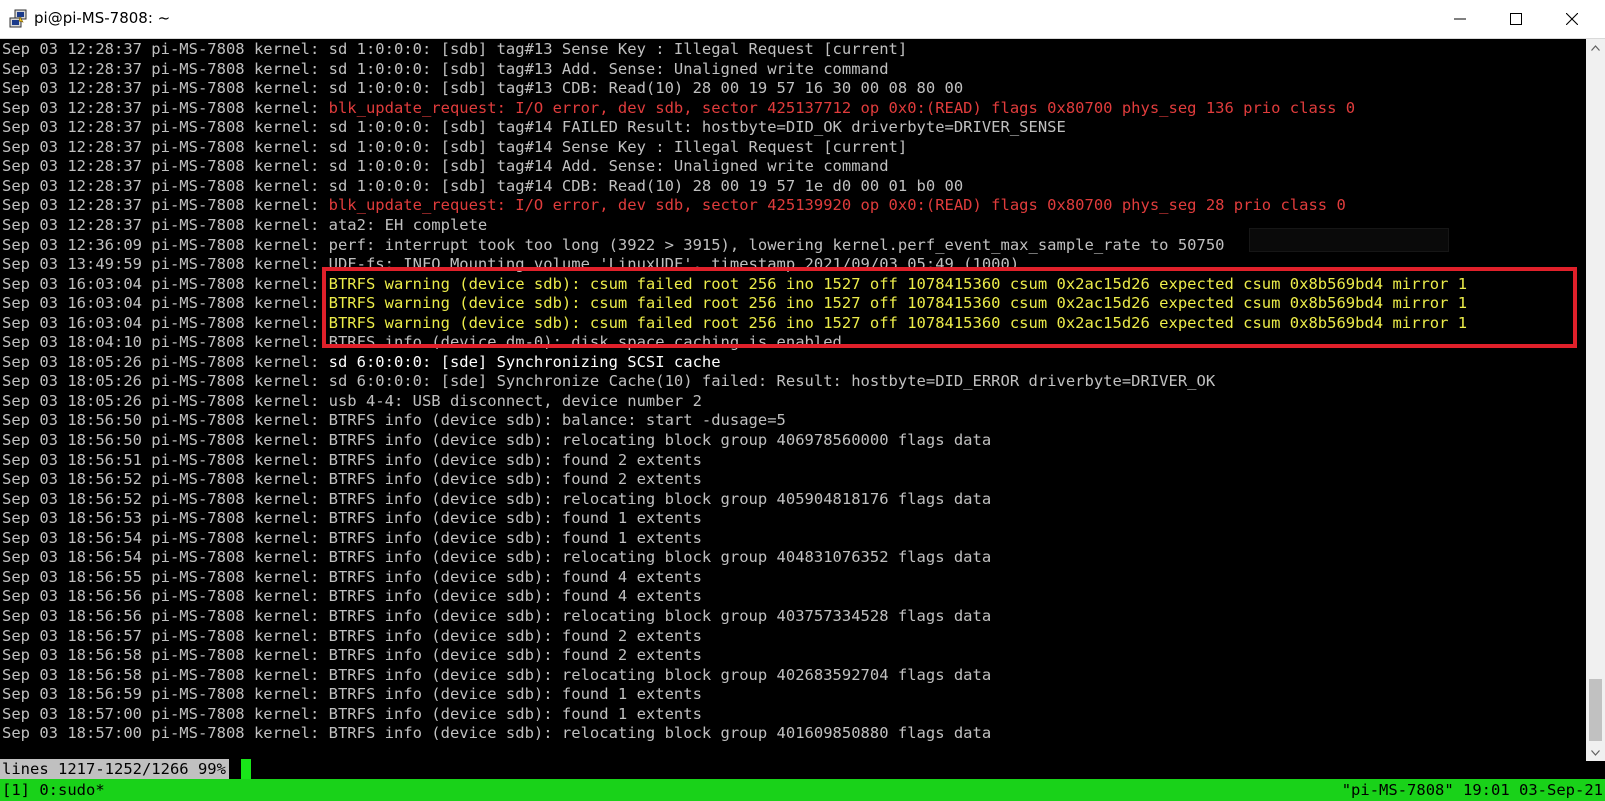  I want to click on log-line-prefix: Sep 03 18:57:00 pi-MS-7808 kernel:, so click(165, 733).